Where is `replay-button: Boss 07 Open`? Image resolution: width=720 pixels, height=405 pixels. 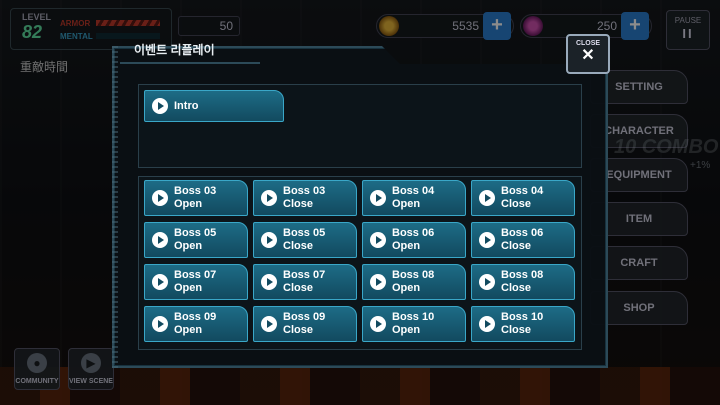 replay-button: Boss 07 Open is located at coordinates (196, 282).